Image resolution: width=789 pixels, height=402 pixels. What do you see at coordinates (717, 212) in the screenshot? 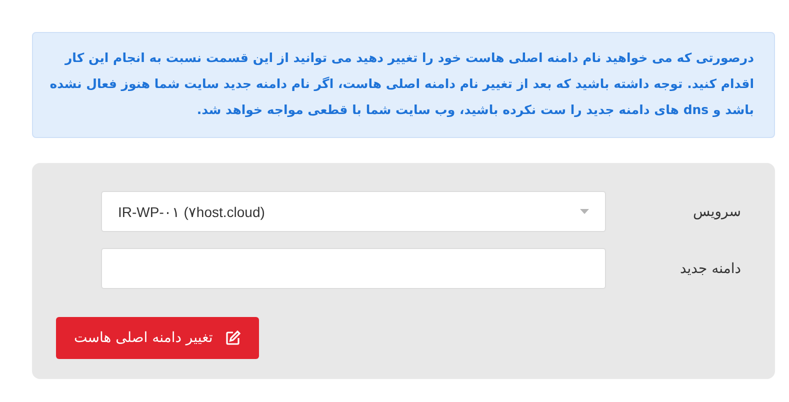
I see `field-label: سرویس` at bounding box center [717, 212].